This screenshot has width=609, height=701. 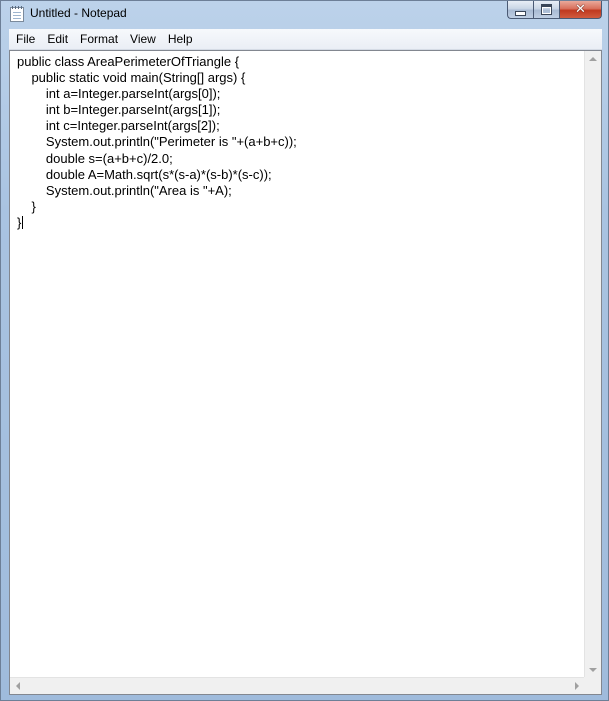 I want to click on vertical-scrollbar, so click(x=592, y=364).